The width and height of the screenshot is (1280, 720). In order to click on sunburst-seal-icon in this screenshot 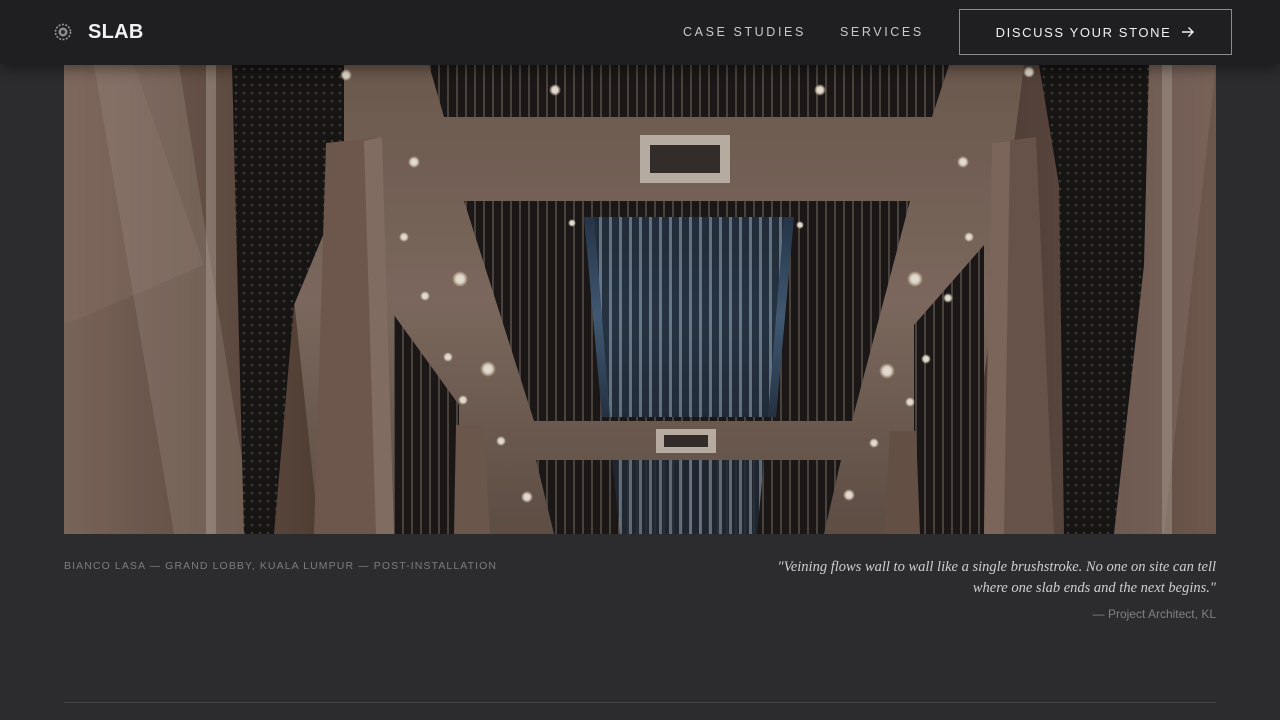, I will do `click(63, 32)`.